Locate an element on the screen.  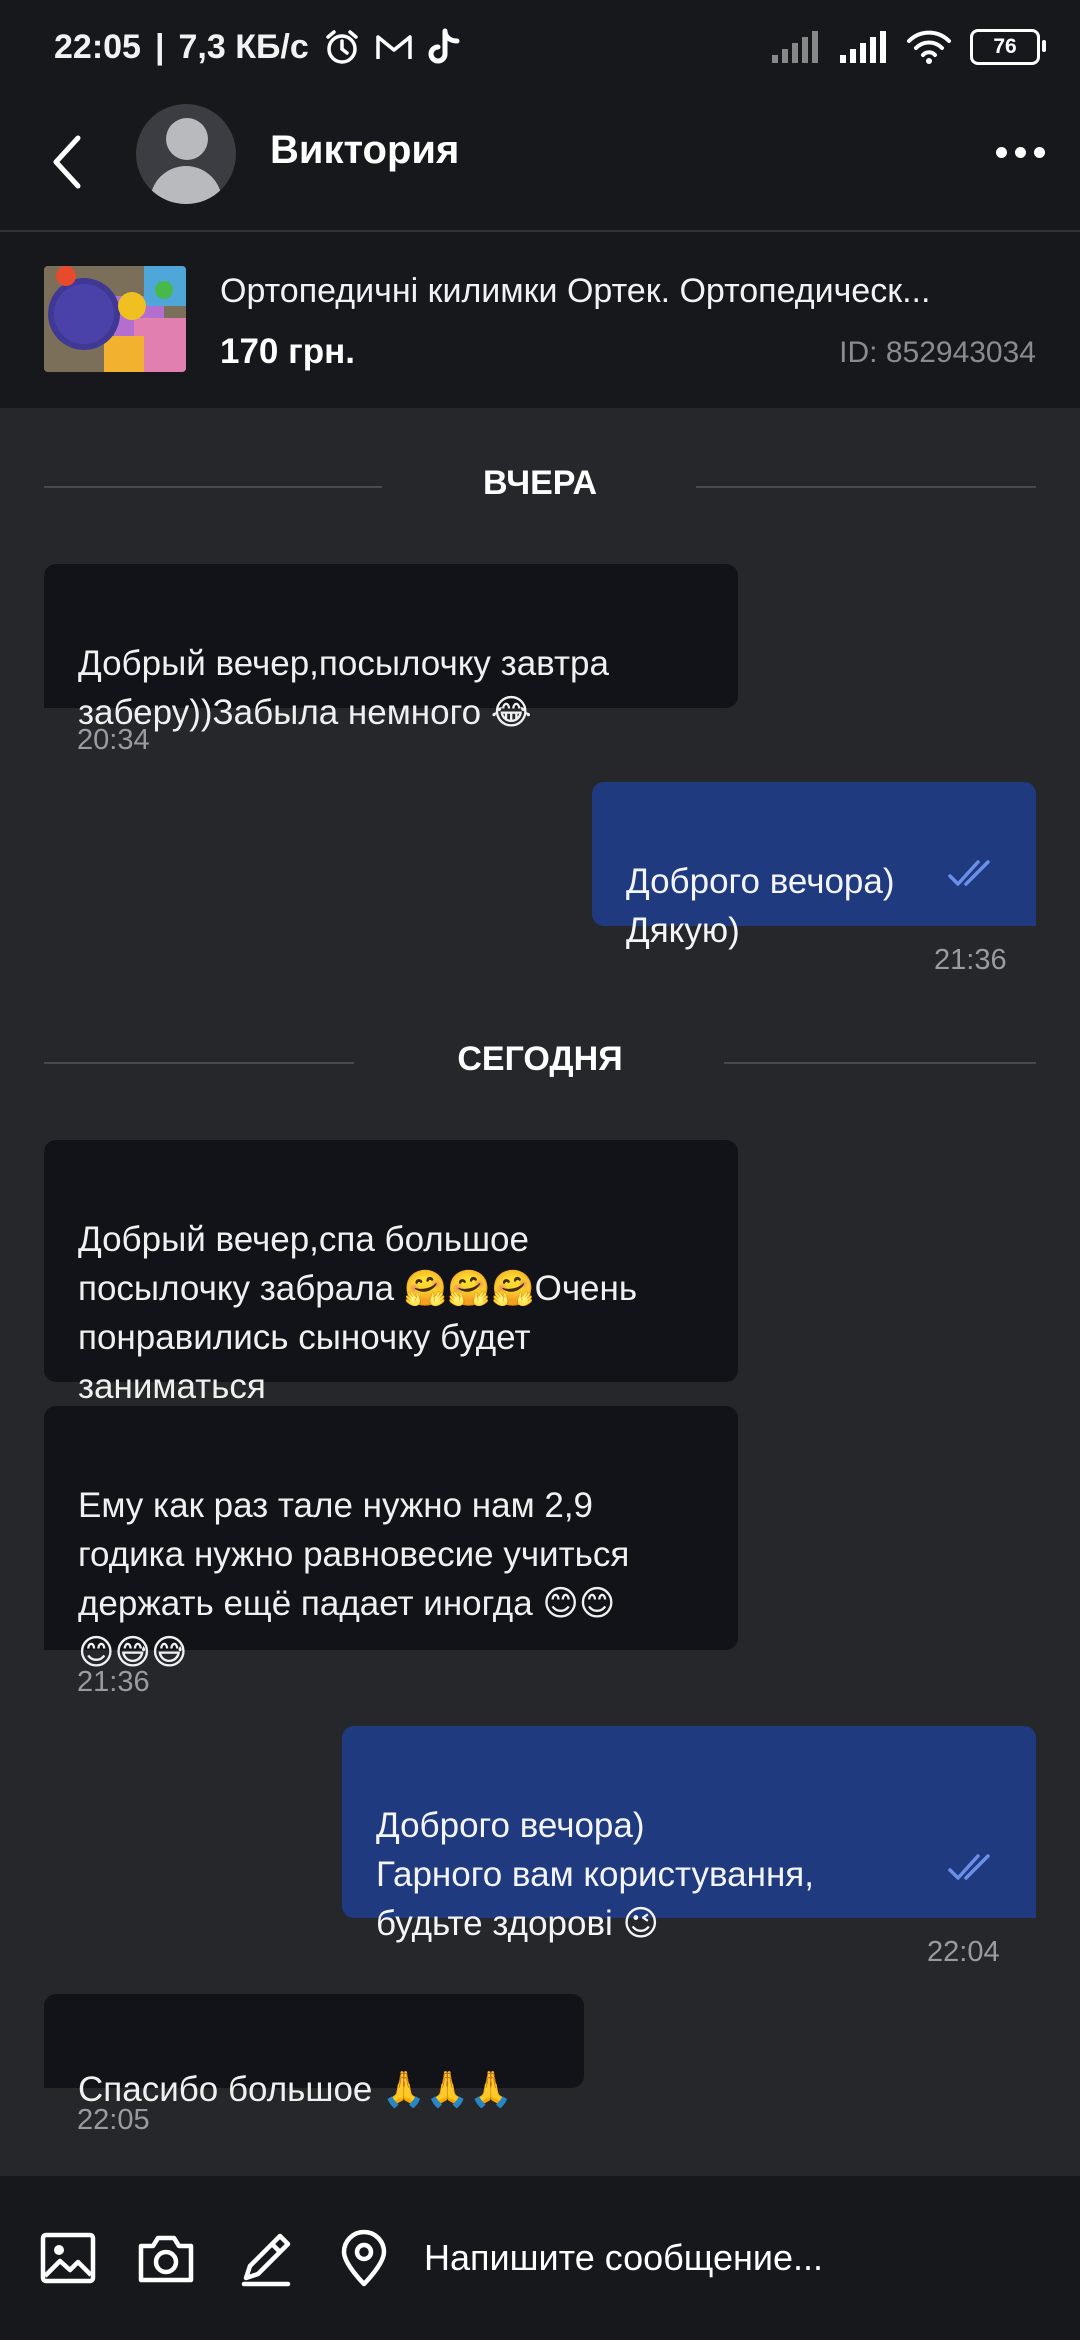
date-separator-today: СЕГОДНЯ is located at coordinates (540, 1062).